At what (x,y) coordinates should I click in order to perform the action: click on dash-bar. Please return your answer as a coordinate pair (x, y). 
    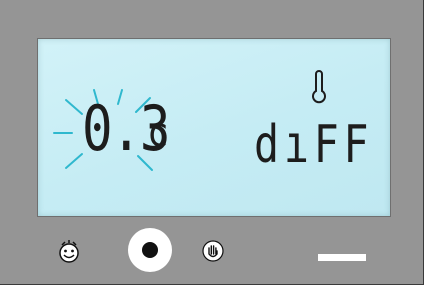
    Looking at the image, I should click on (342, 257).